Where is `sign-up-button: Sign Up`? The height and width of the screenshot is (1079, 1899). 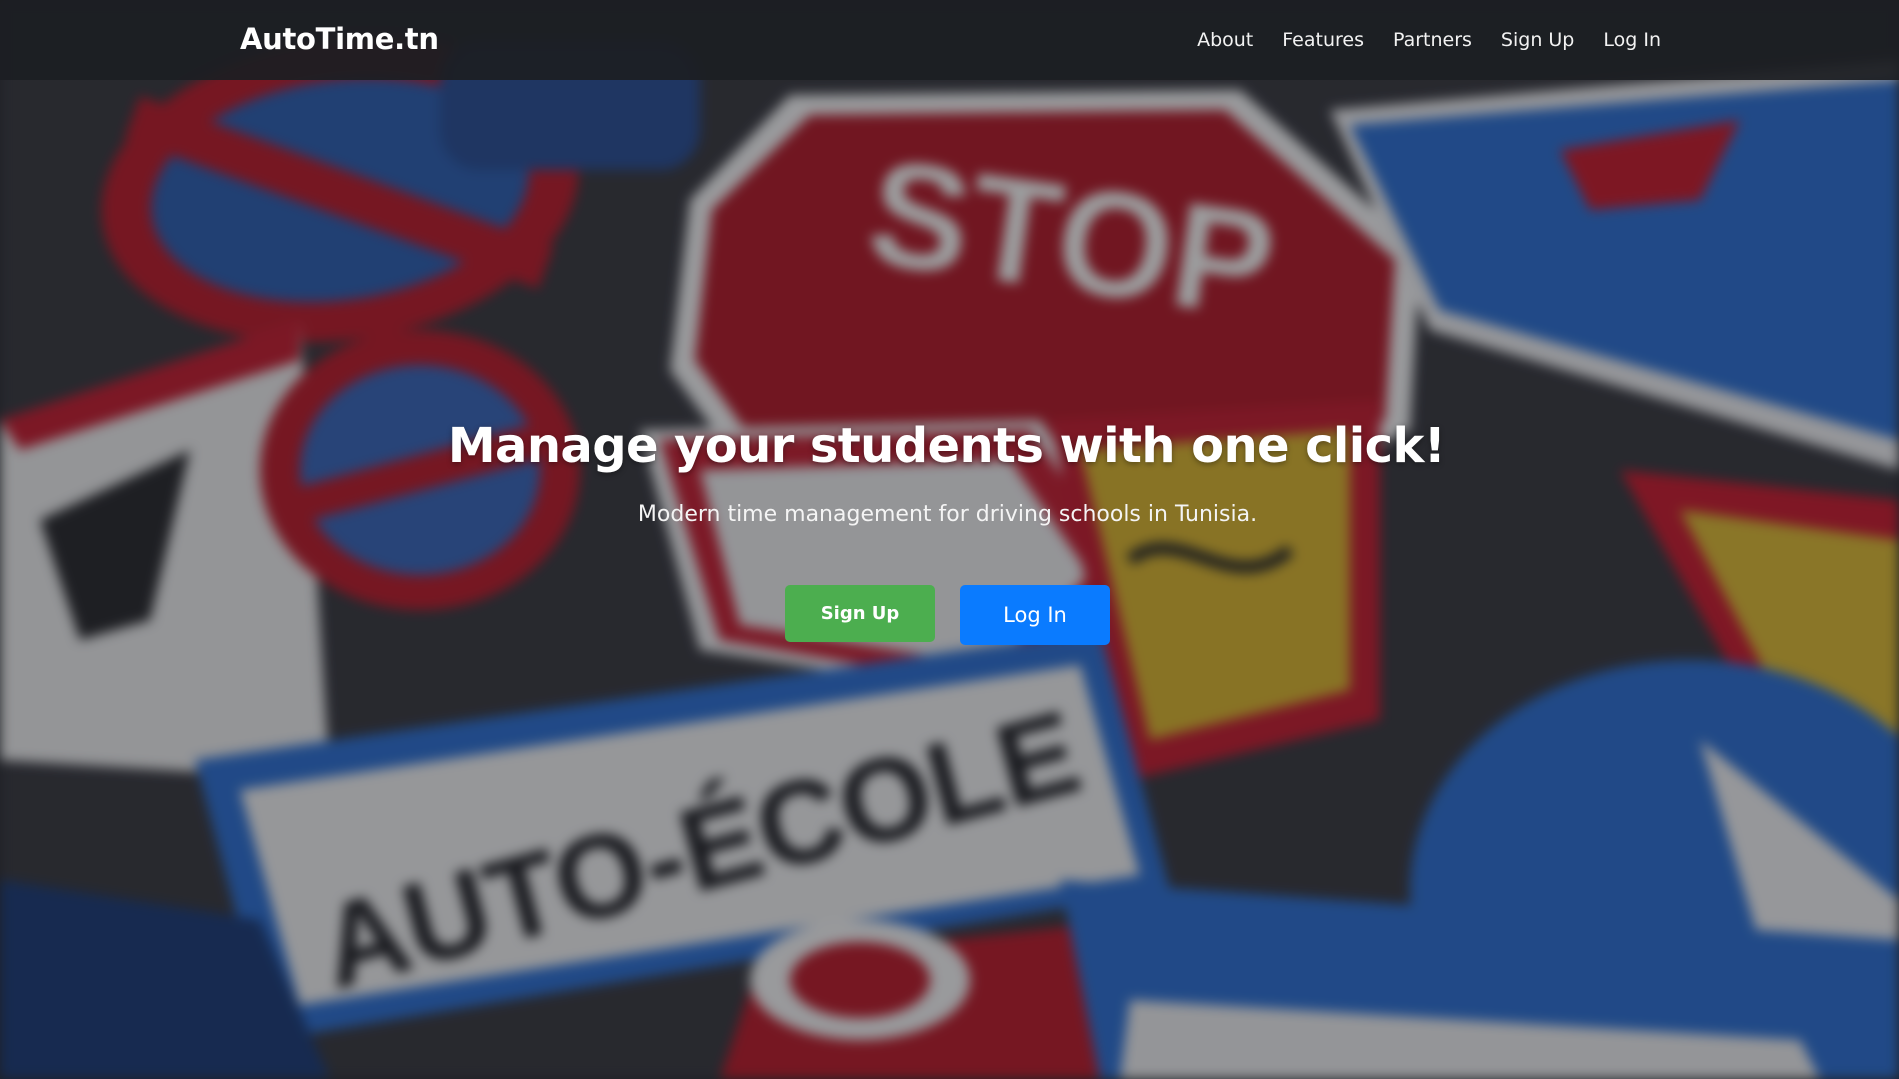 sign-up-button: Sign Up is located at coordinates (860, 613).